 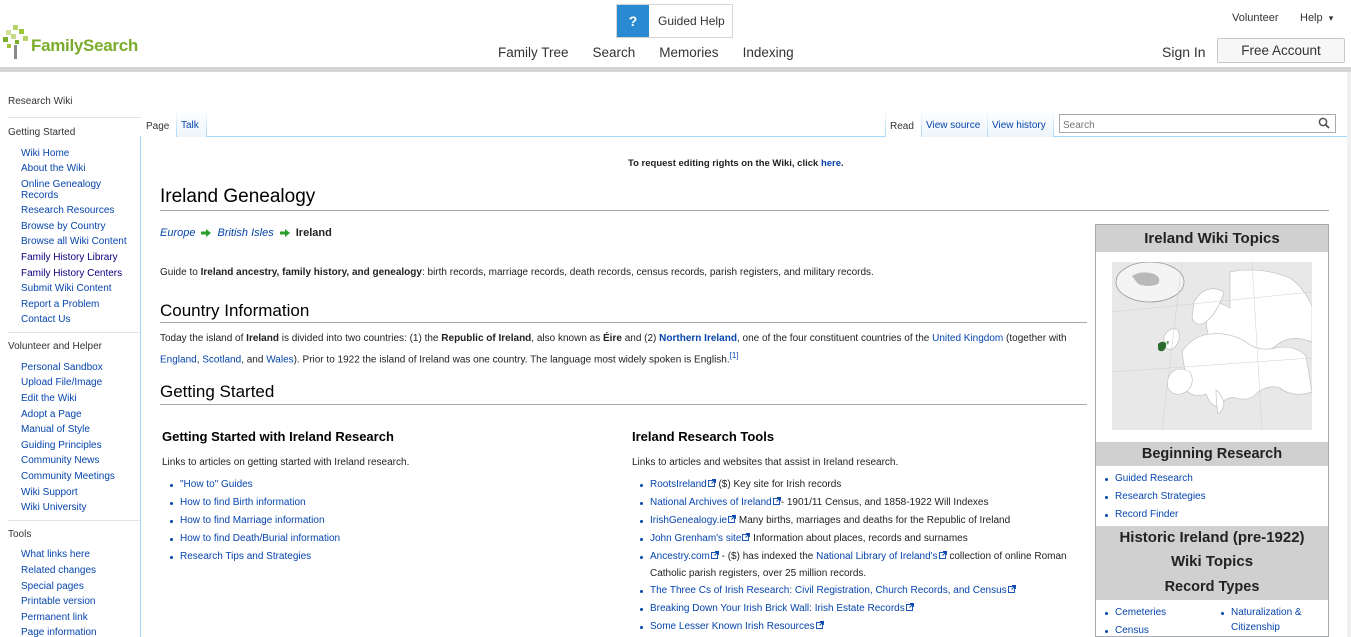 What do you see at coordinates (178, 359) in the screenshot?
I see `england-link: England` at bounding box center [178, 359].